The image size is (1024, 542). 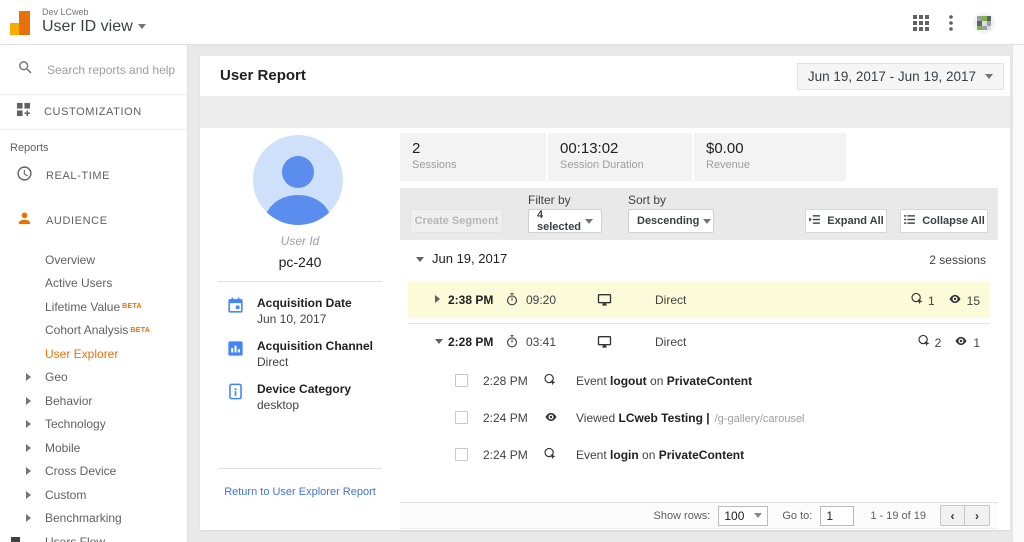 I want to click on next-section-icon, so click(x=15, y=539).